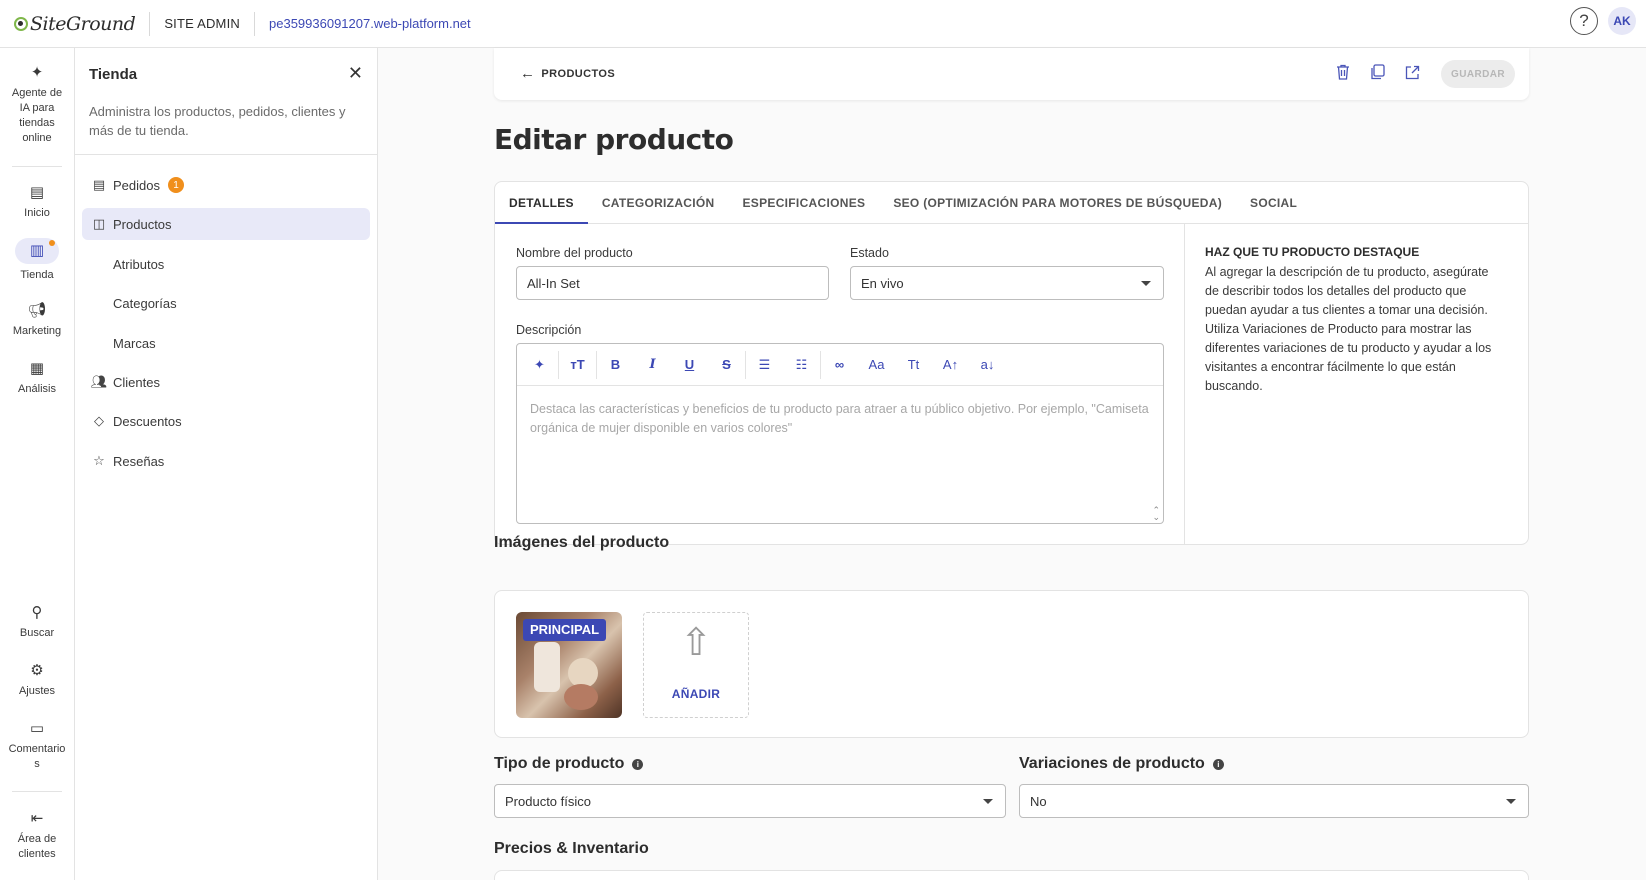 Image resolution: width=1646 pixels, height=880 pixels. What do you see at coordinates (528, 73) in the screenshot?
I see `arrow-left-icon: ←` at bounding box center [528, 73].